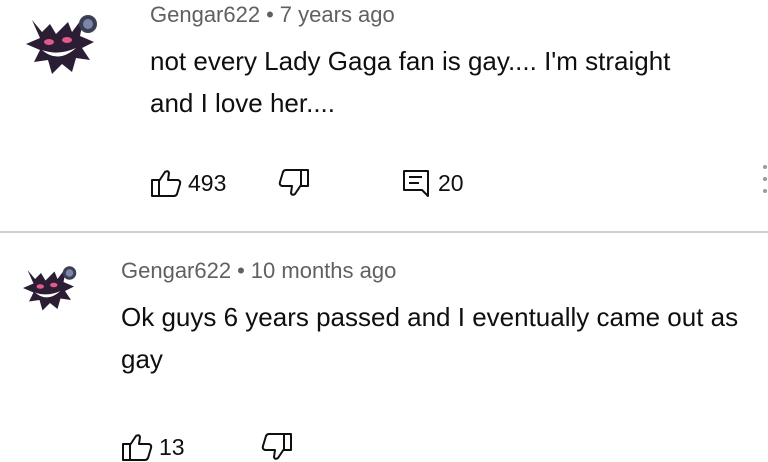 Image resolution: width=768 pixels, height=462 pixels. Describe the element at coordinates (172, 446) in the screenshot. I see `like-count: 13` at that location.